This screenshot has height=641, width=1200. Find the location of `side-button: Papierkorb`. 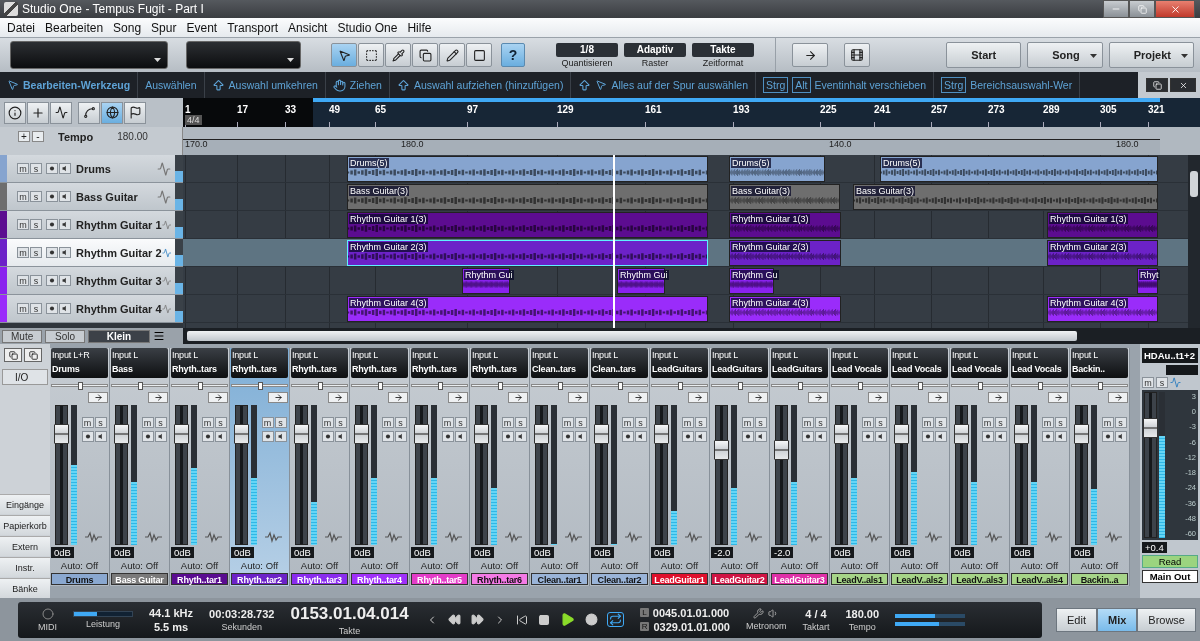

side-button: Papierkorb is located at coordinates (25, 525).